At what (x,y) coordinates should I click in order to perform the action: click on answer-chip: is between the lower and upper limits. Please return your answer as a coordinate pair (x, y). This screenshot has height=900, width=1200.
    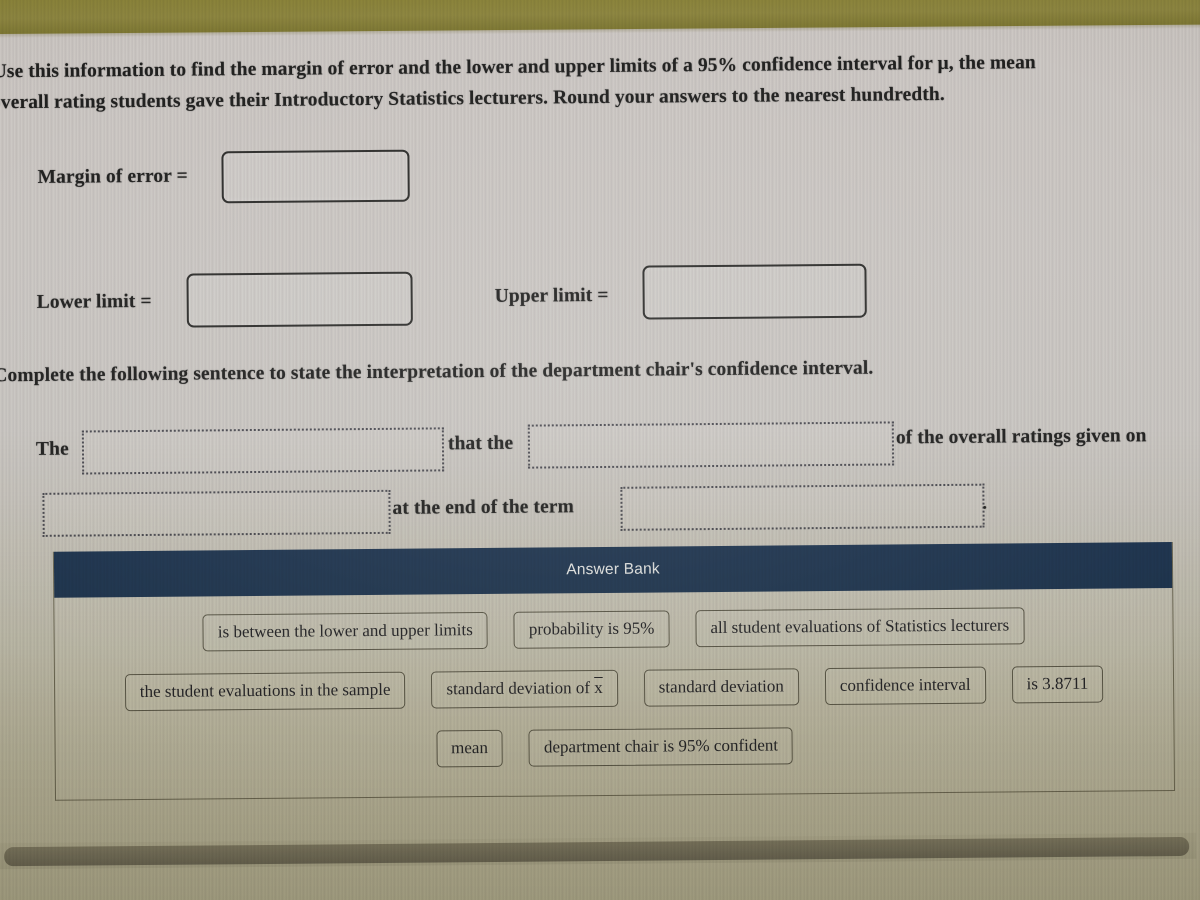
    Looking at the image, I should click on (345, 631).